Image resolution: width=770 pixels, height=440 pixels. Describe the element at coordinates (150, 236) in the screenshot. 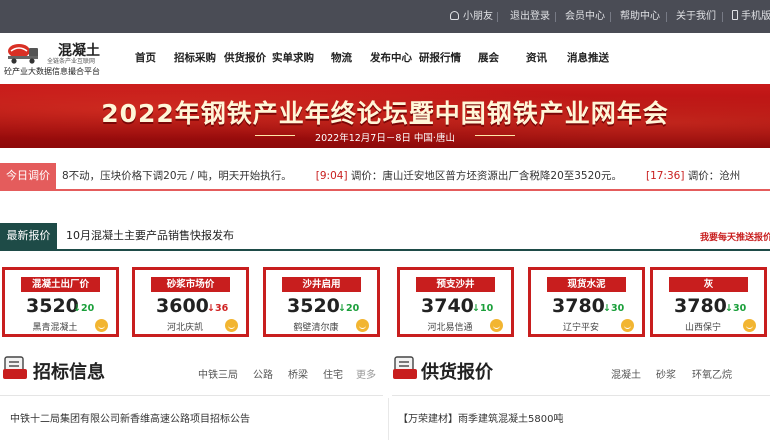

I see `latest-headline: 10月混凝土主要产品销售快报发布` at that location.